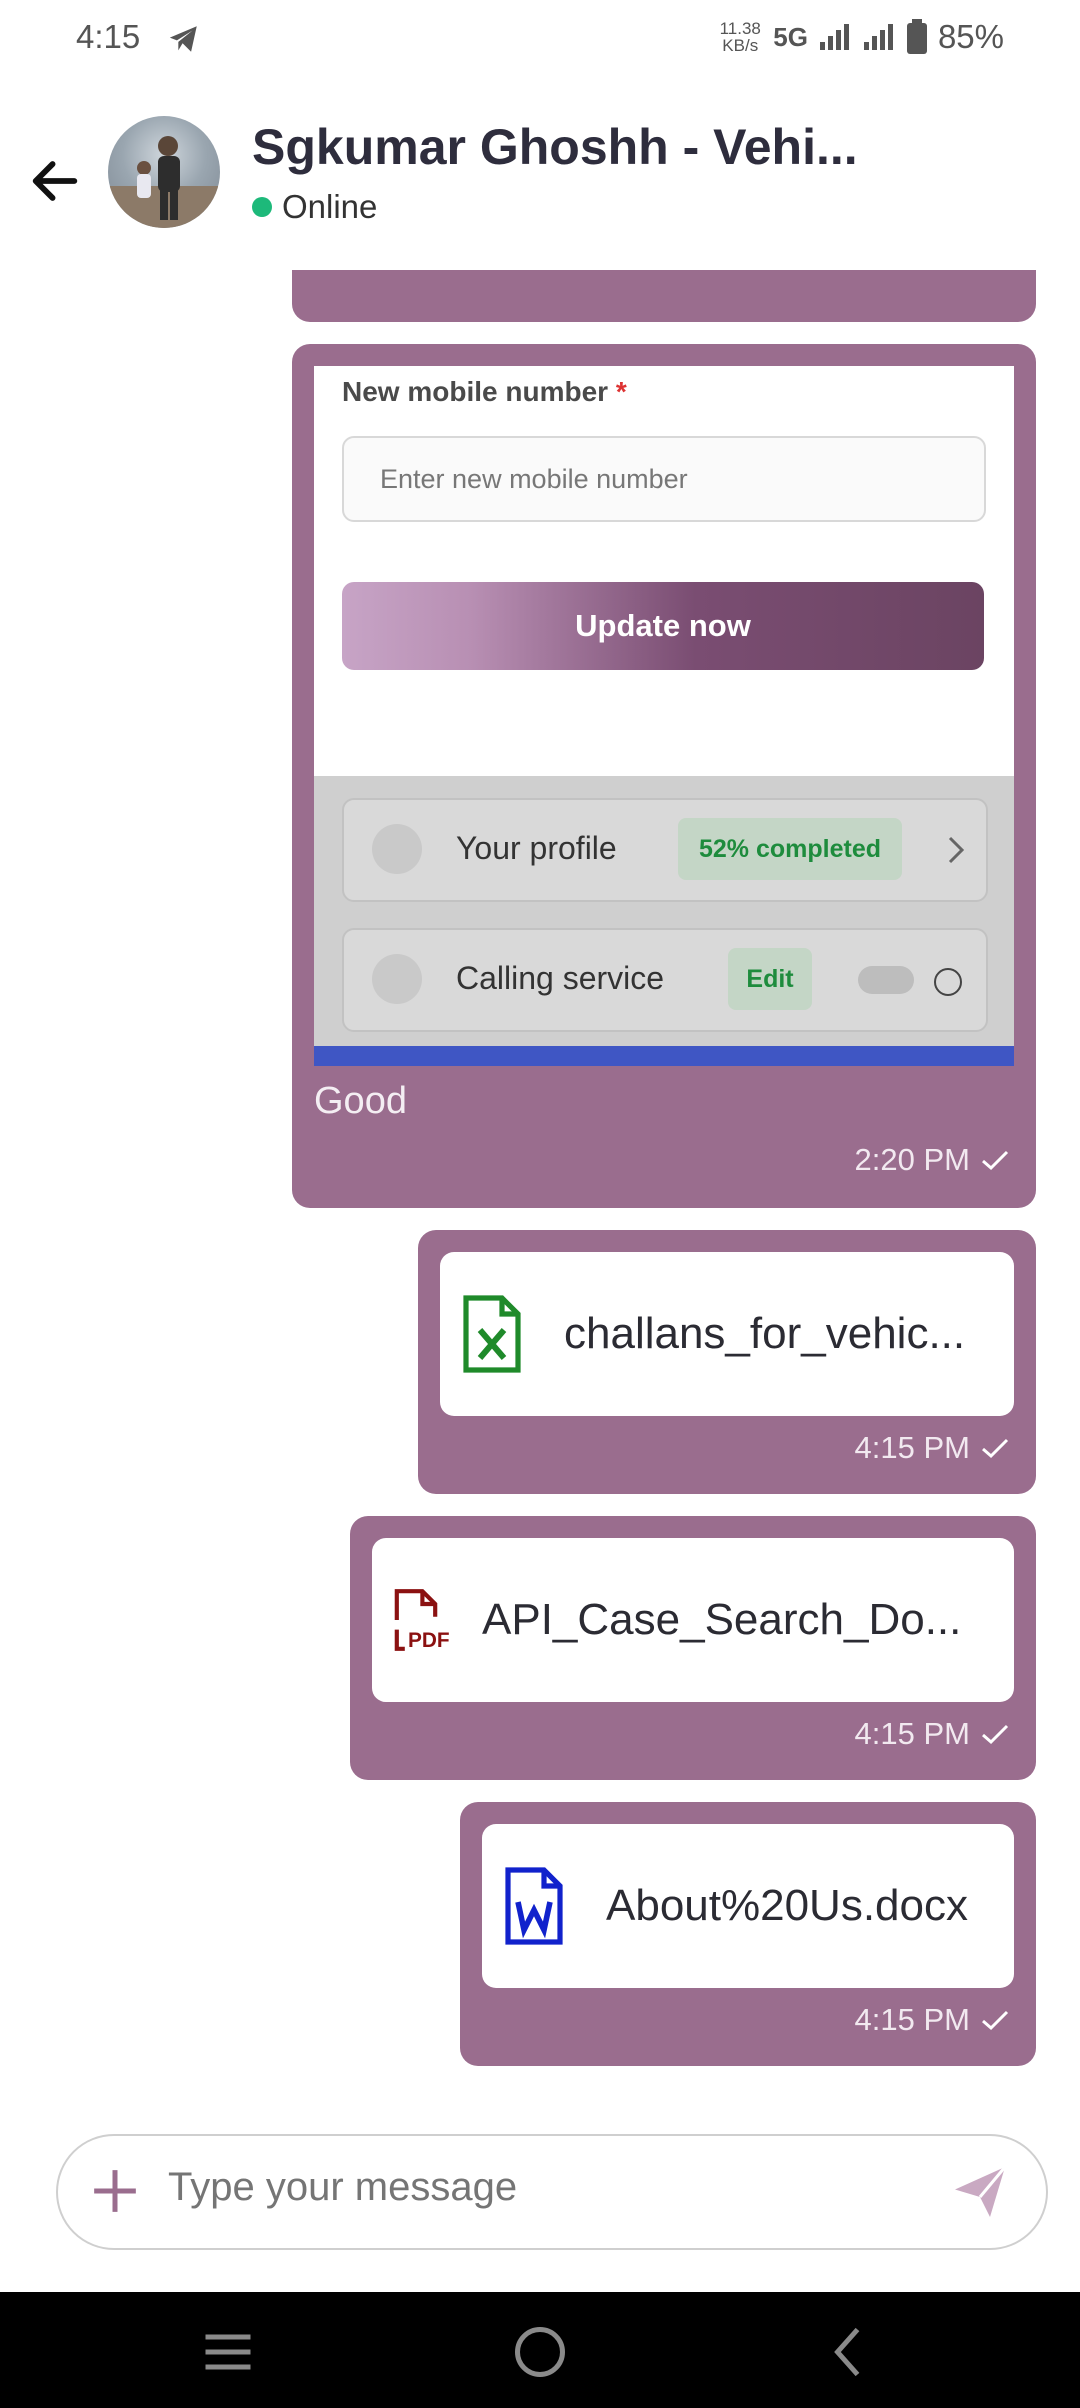  Describe the element at coordinates (560, 978) in the screenshot. I see `shot-calling-label: Calling service` at that location.